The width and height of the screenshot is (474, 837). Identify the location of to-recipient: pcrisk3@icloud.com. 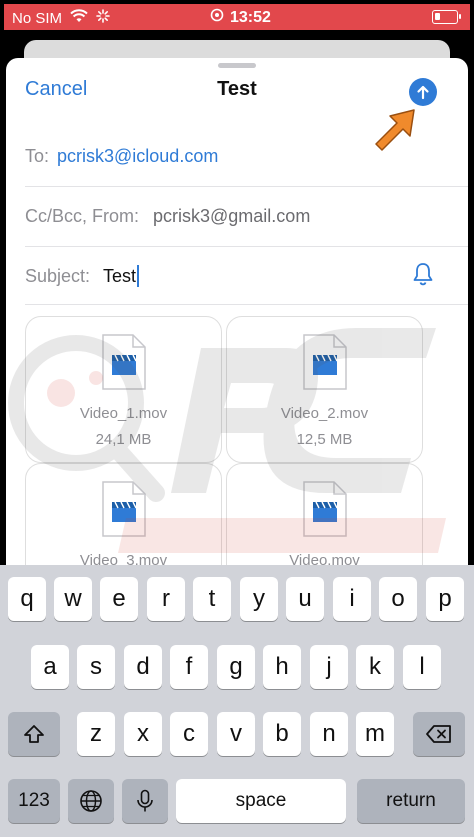
(137, 156).